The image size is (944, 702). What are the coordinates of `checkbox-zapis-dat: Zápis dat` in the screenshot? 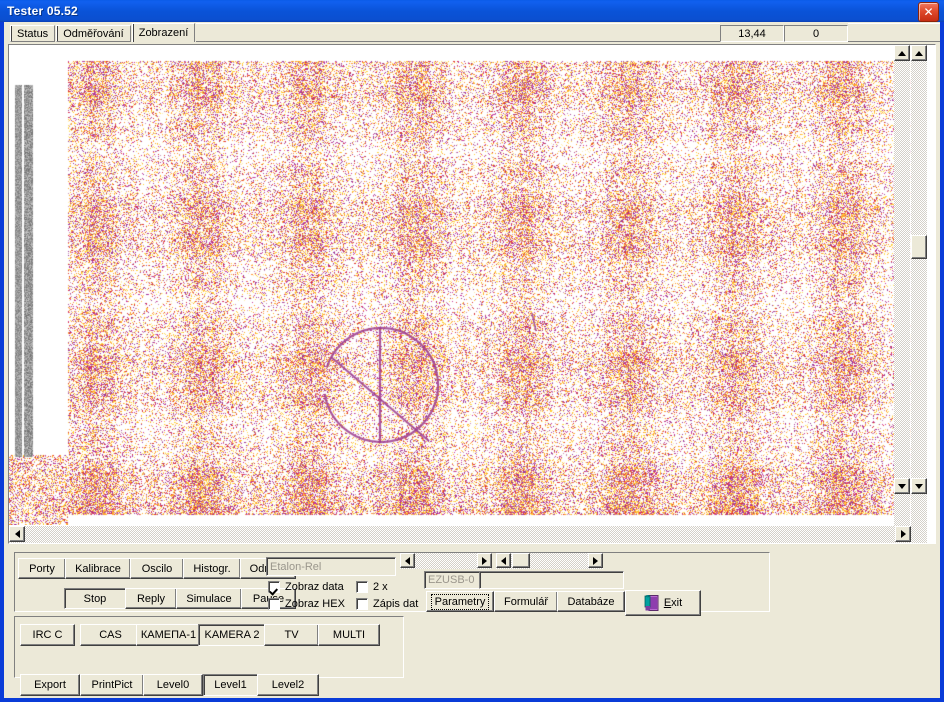 It's located at (387, 604).